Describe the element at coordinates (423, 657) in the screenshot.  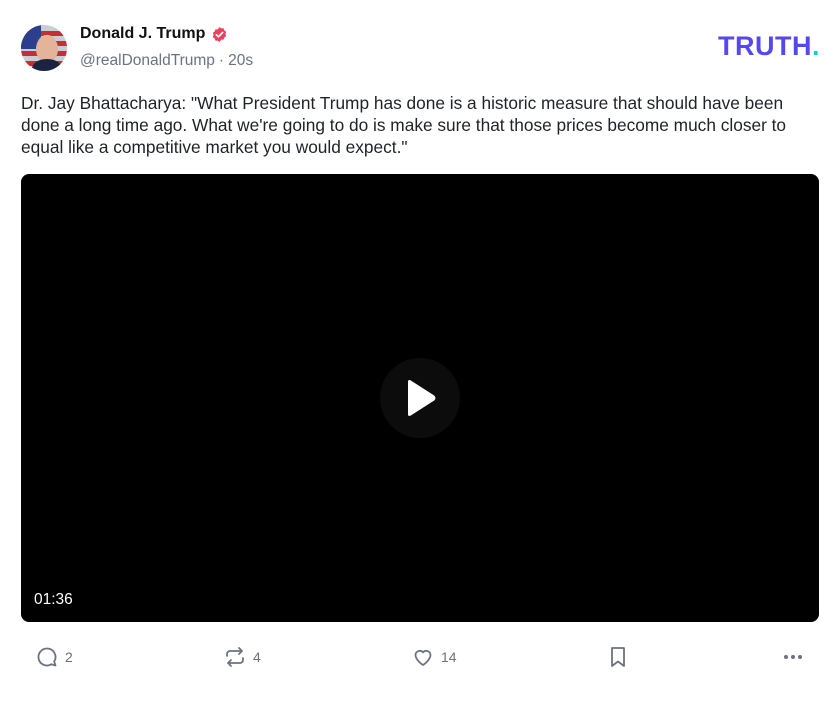
I see `heart-icon` at that location.